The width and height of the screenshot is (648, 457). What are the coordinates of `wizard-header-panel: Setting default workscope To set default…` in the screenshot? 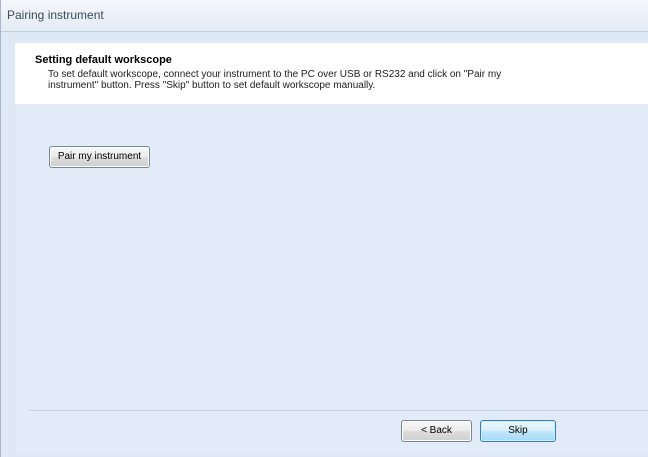 It's located at (331, 73).